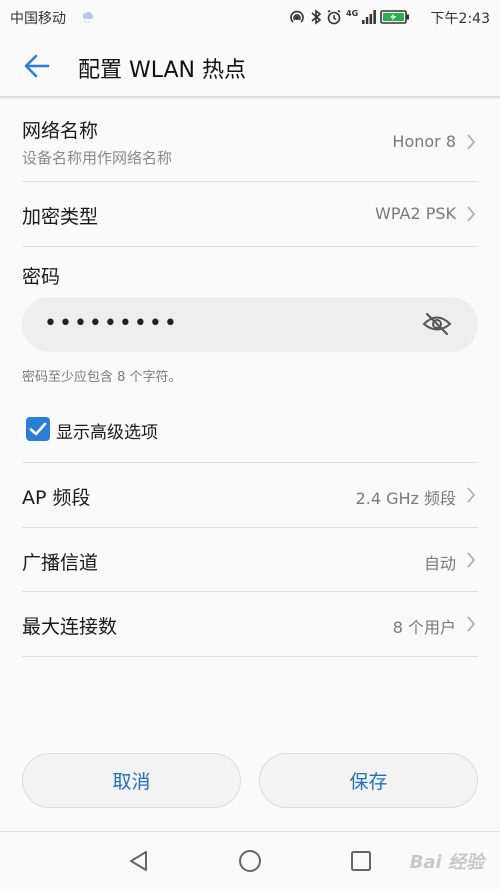 Image resolution: width=500 pixels, height=889 pixels. I want to click on weather-snow-icon, so click(88, 17).